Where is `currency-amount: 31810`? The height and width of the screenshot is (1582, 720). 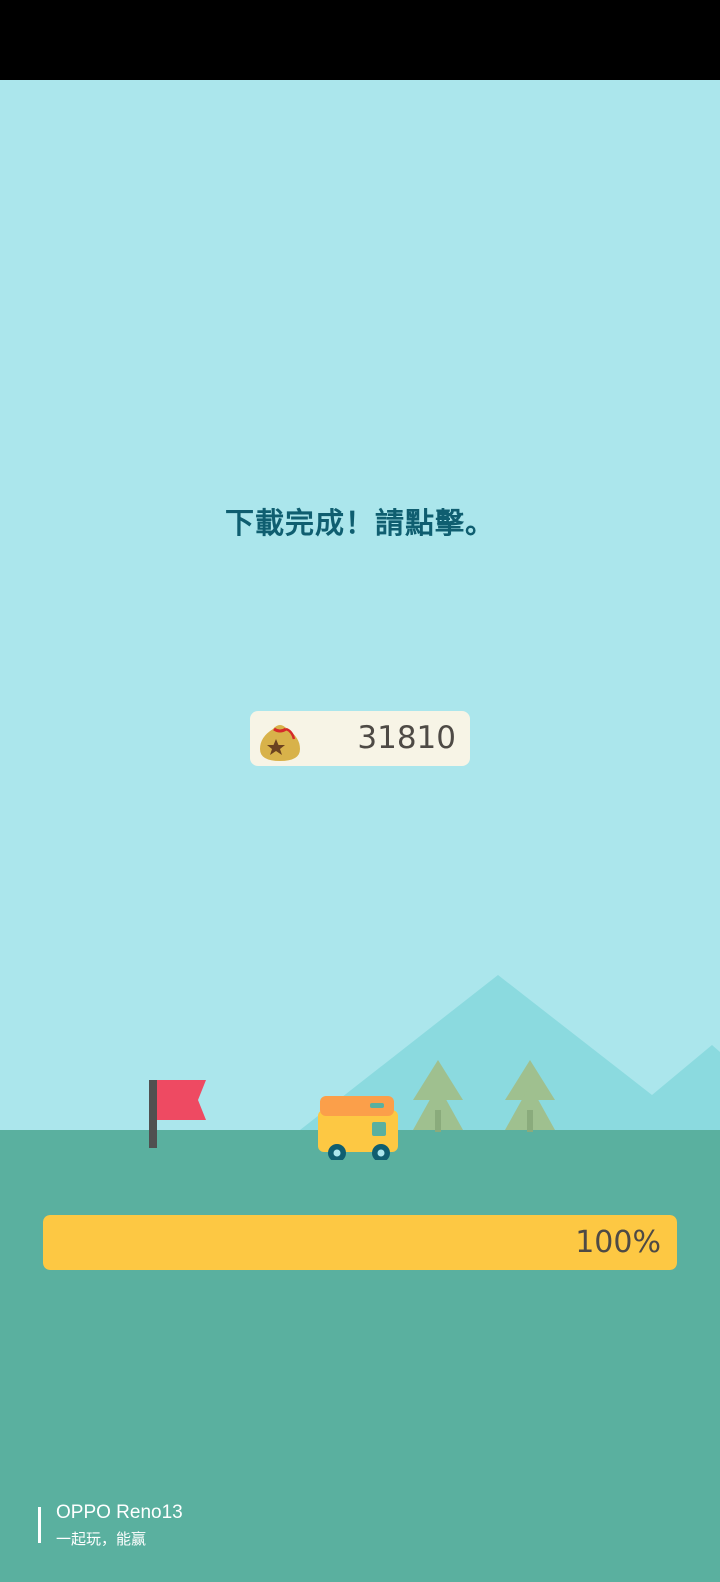 currency-amount: 31810 is located at coordinates (406, 738).